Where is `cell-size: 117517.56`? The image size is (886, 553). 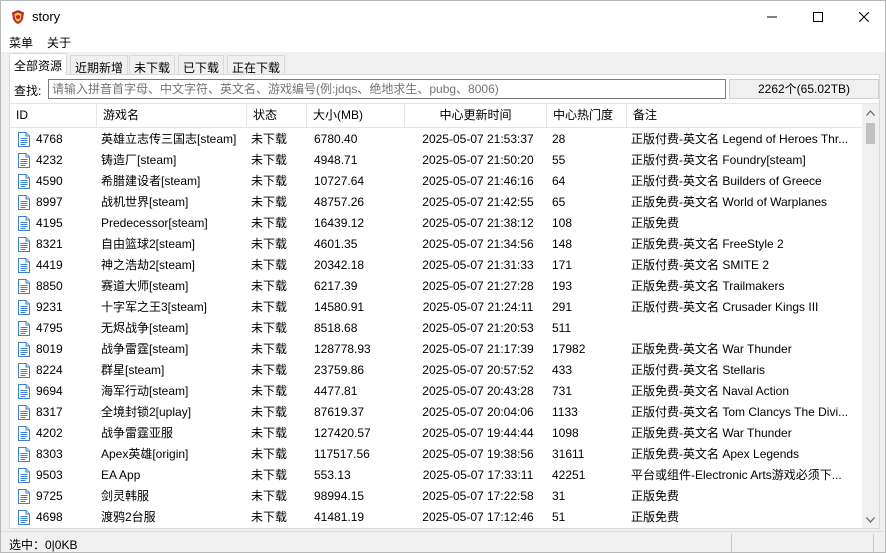
cell-size: 117517.56 is located at coordinates (342, 454).